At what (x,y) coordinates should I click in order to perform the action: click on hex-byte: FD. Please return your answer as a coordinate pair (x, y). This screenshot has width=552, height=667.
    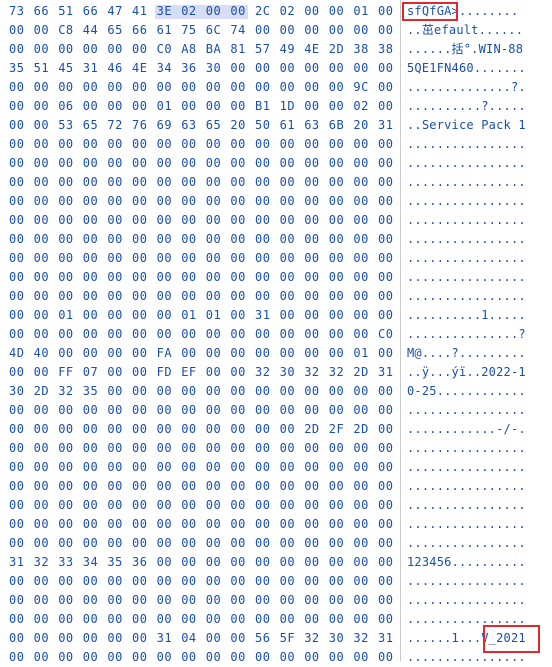
    Looking at the image, I should click on (164, 372).